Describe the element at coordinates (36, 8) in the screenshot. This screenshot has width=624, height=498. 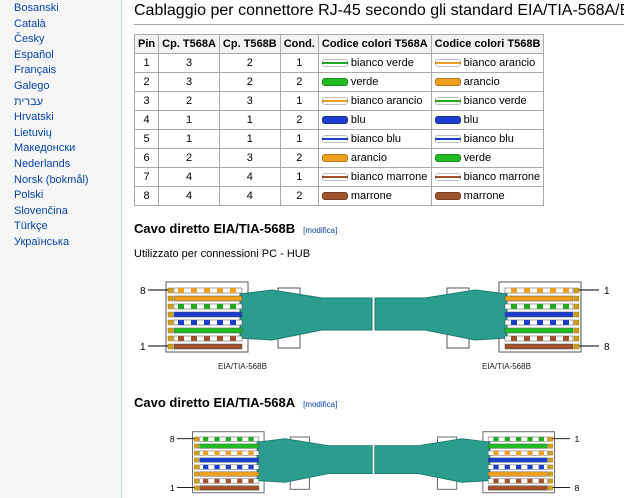
I see `language-link: Bosanski` at that location.